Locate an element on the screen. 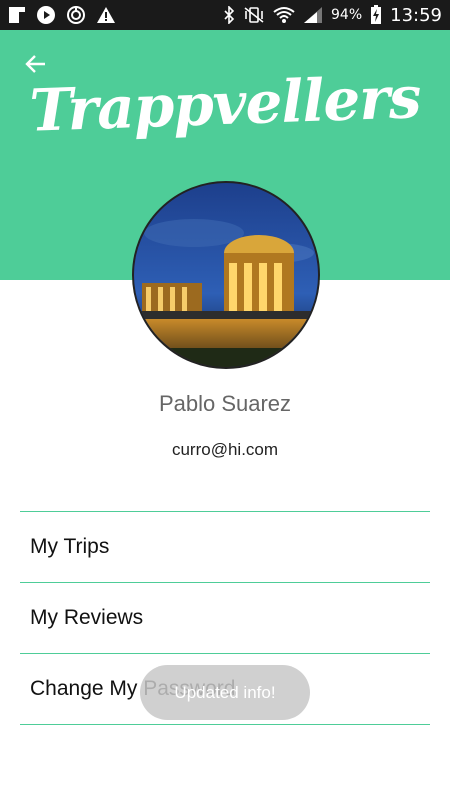  status-bar-left is located at coordinates (62, 15).